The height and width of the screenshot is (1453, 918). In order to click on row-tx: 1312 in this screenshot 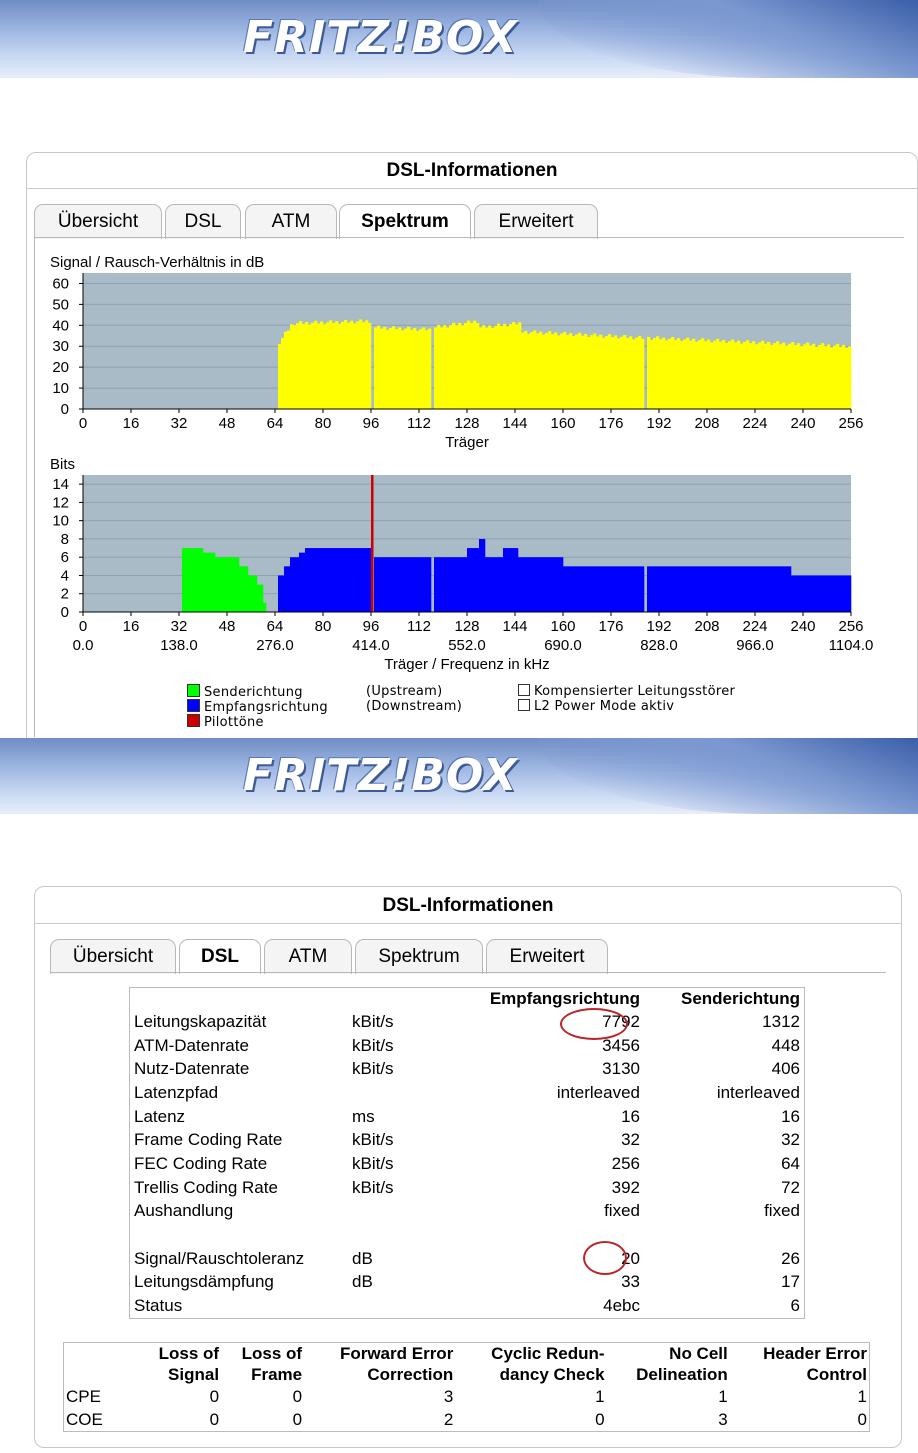, I will do `click(781, 1021)`.